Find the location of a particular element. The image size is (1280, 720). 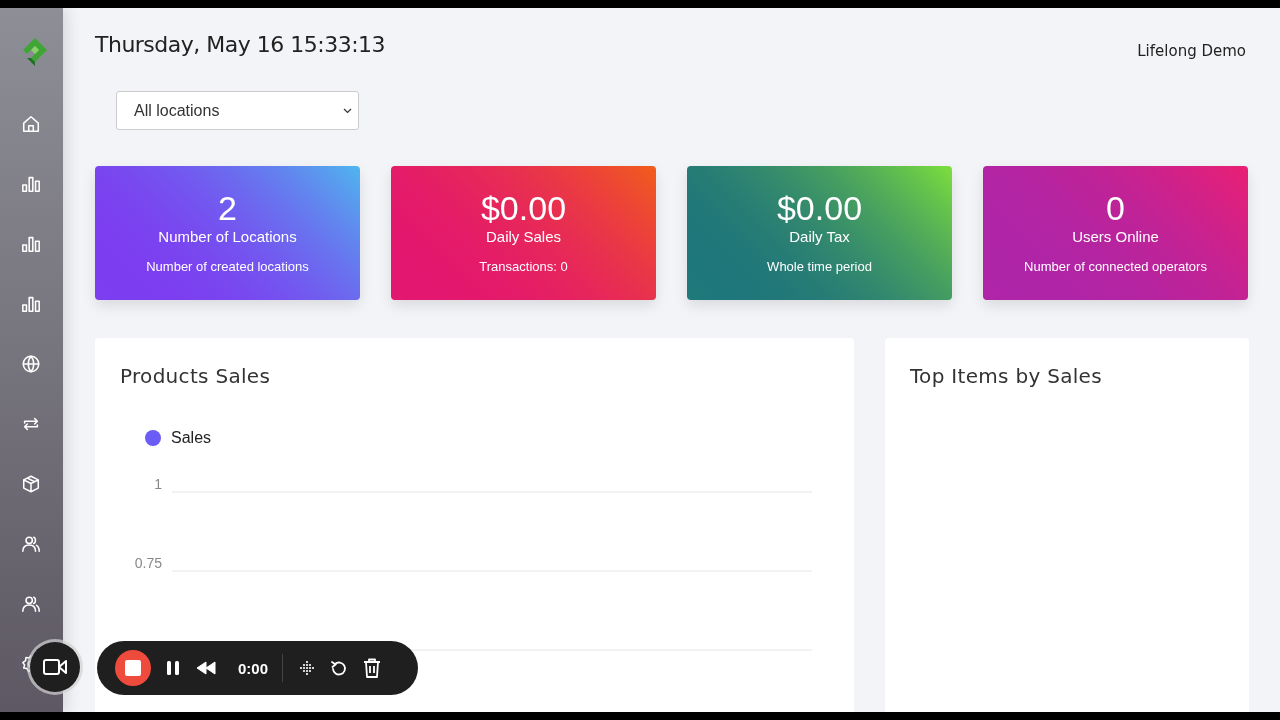

rewind-icon is located at coordinates (206, 668).